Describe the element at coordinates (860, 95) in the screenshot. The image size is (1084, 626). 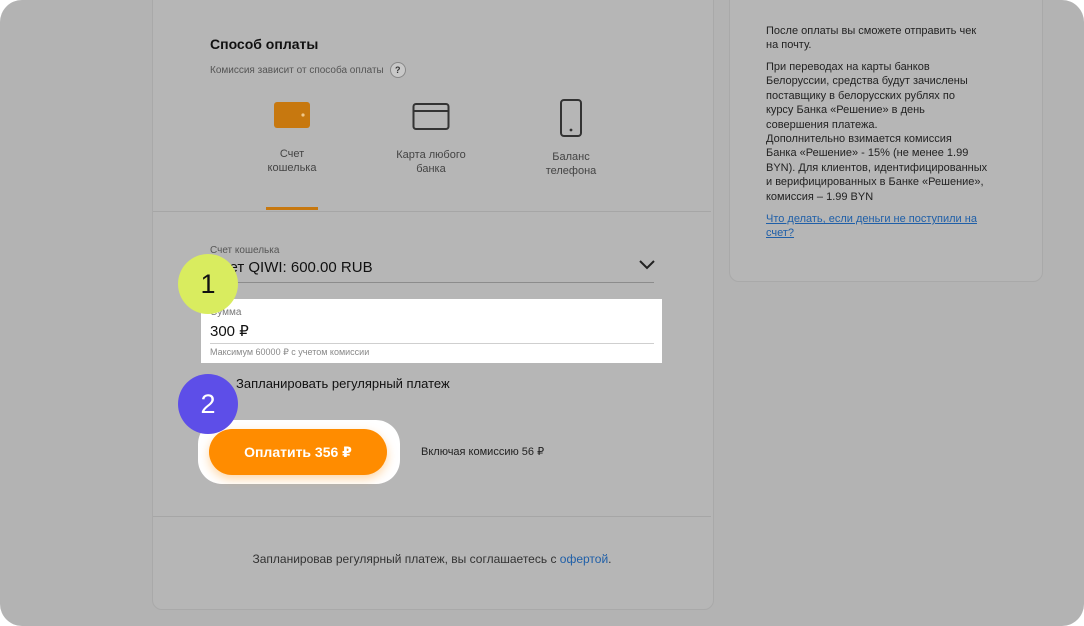
I see `info-line: поставщику в белорусских рублях по` at that location.